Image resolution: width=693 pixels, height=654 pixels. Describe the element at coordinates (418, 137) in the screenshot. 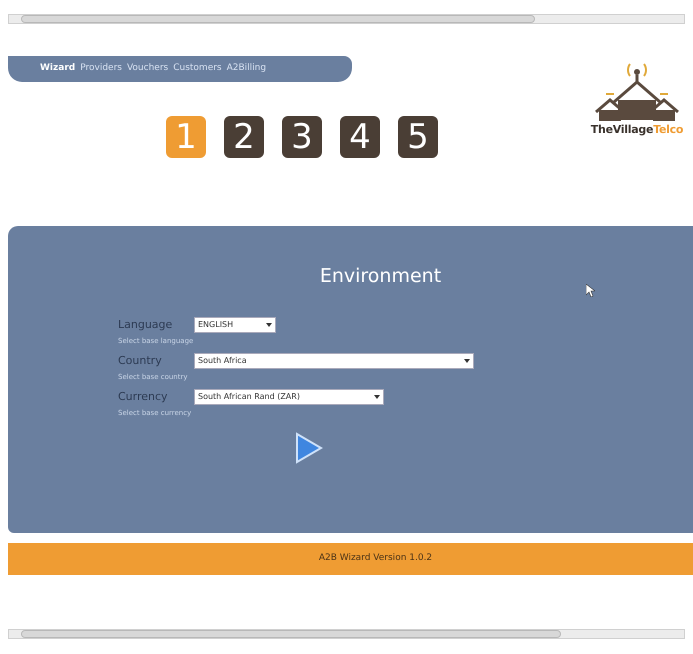

I see `step-badge: 5` at that location.